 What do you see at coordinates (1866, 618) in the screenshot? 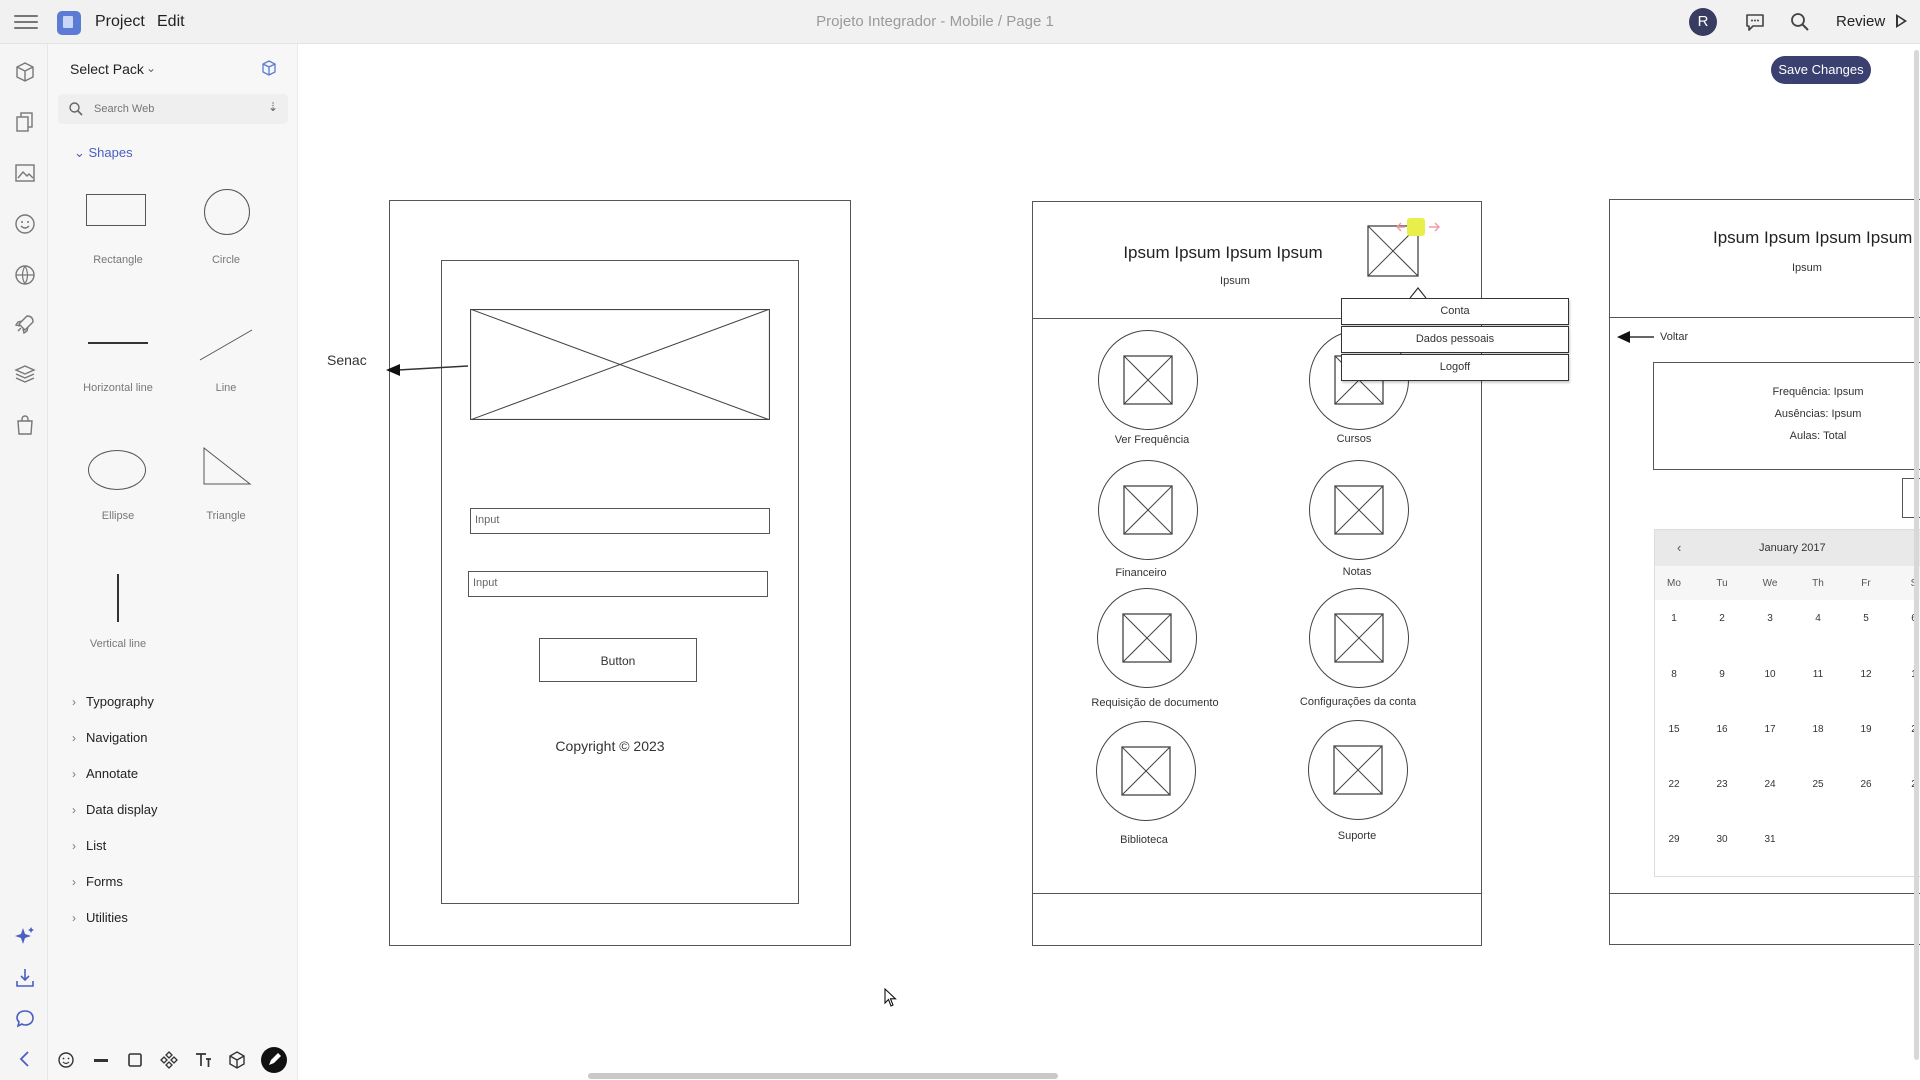
I see `calendar-day: 5` at bounding box center [1866, 618].